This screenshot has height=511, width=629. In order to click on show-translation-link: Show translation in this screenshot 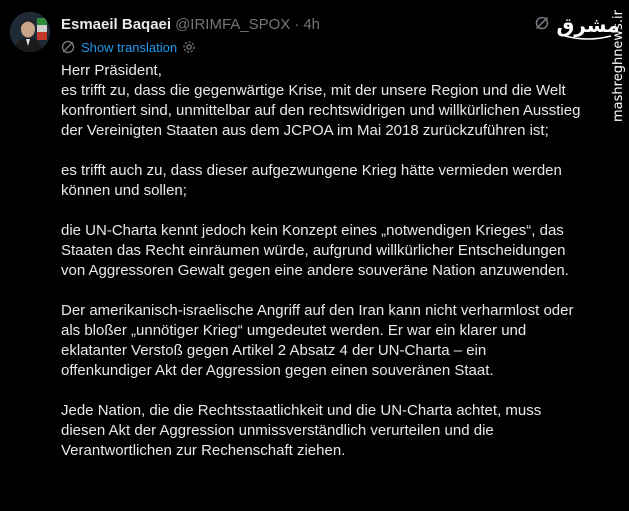, I will do `click(129, 47)`.